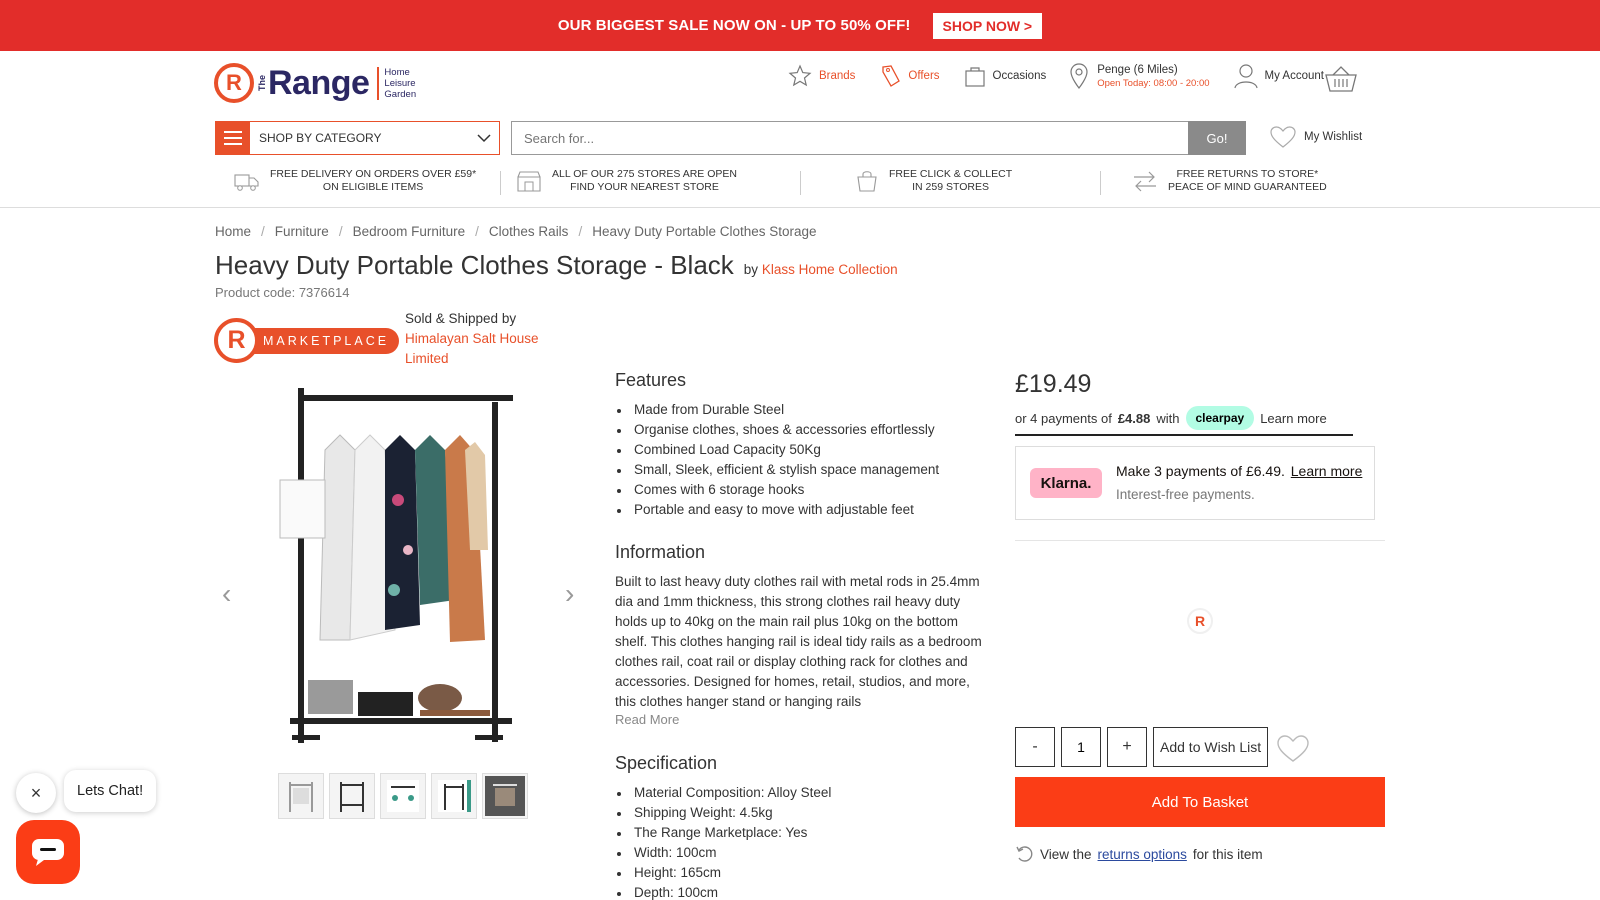 This screenshot has height=900, width=1600. I want to click on marketplace-logo-mark: R, so click(236, 340).